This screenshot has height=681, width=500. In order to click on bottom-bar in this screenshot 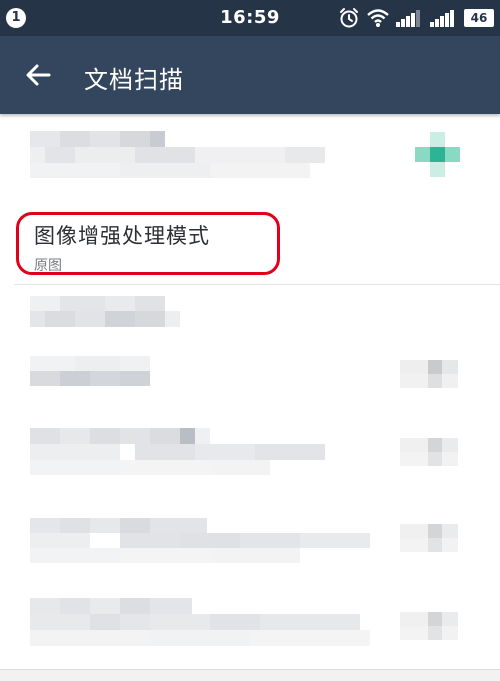, I will do `click(250, 675)`.